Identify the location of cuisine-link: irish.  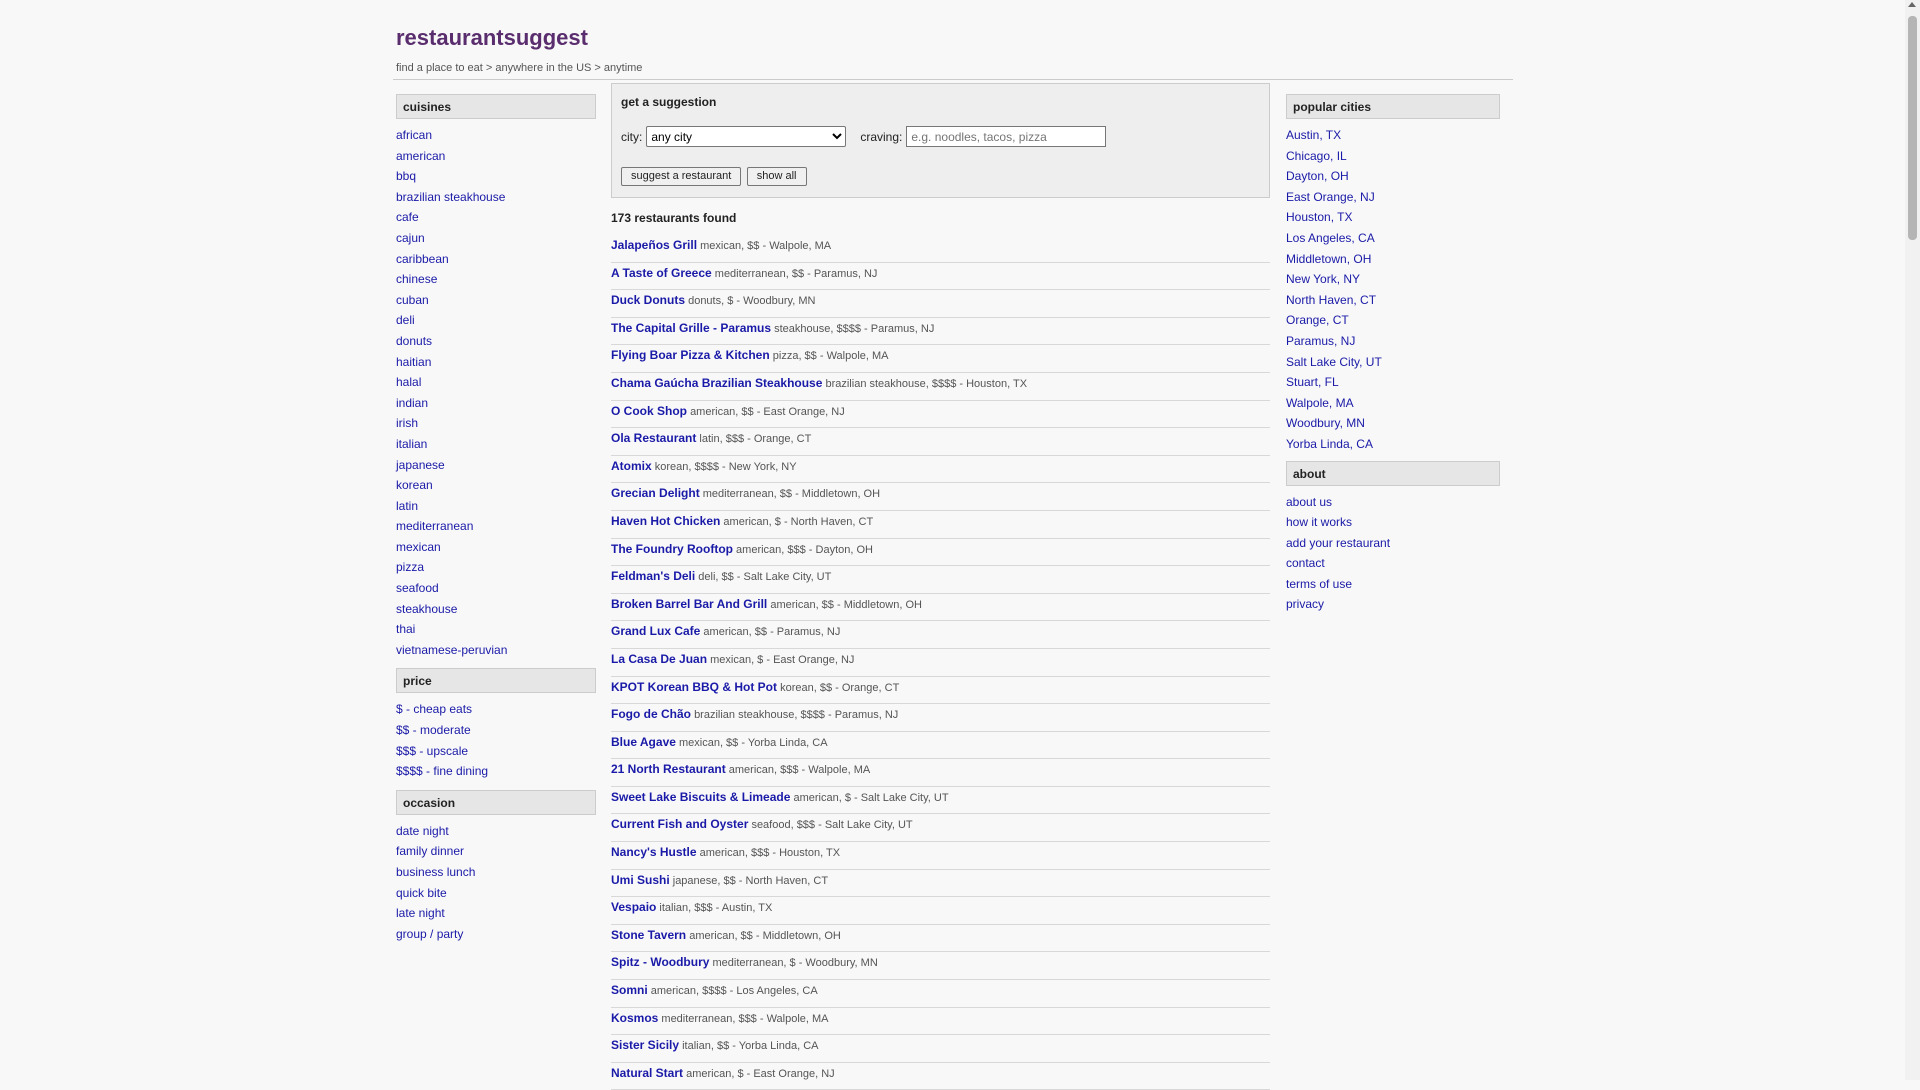
(407, 423).